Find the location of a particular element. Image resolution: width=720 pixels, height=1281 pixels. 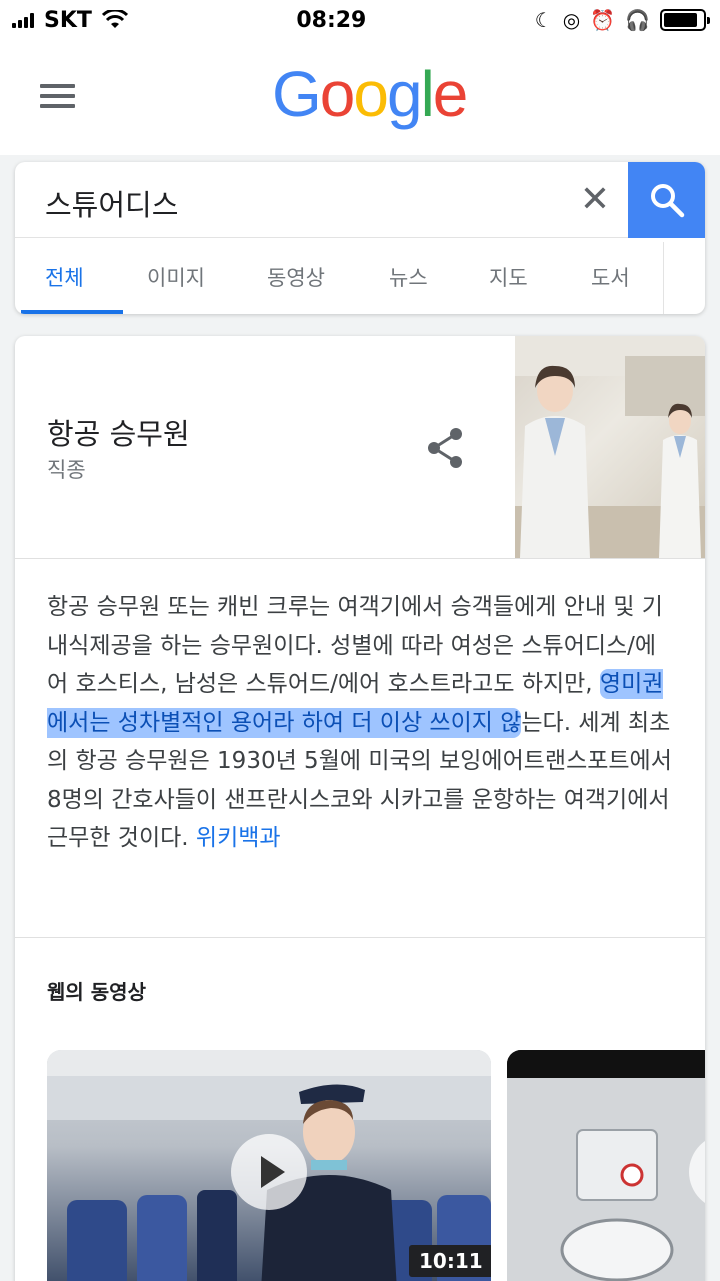

google-header: Google is located at coordinates (360, 97).